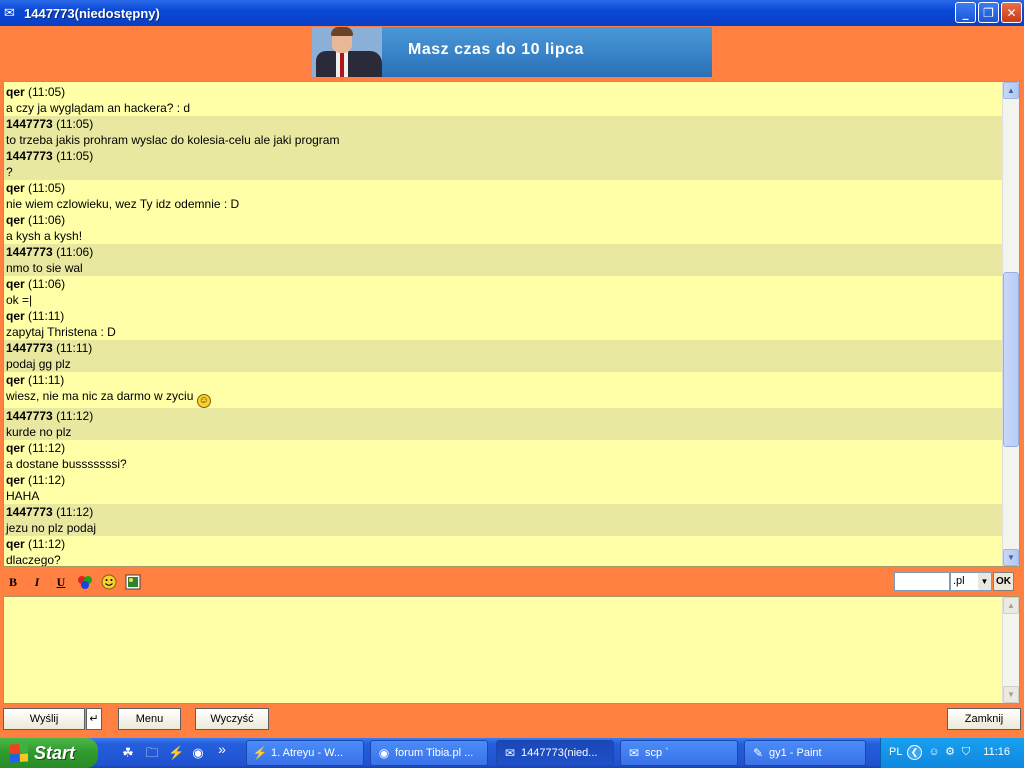 The width and height of the screenshot is (1024, 768). Describe the element at coordinates (512, 582) in the screenshot. I see `format-toolbar: B I U` at that location.